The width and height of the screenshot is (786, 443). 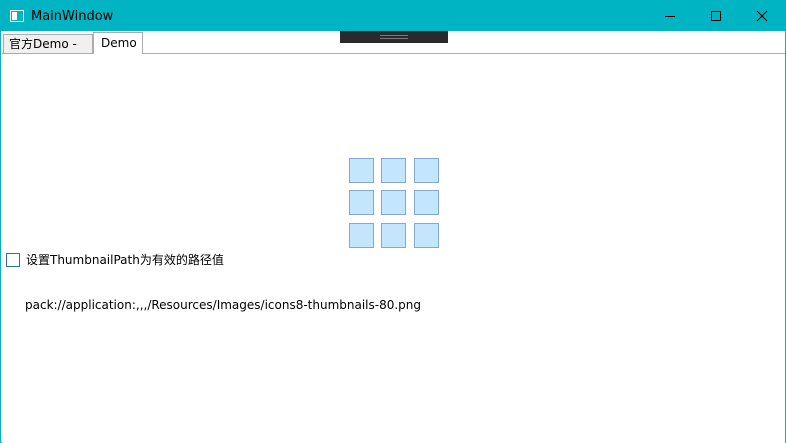 I want to click on maximize-icon, so click(x=716, y=16).